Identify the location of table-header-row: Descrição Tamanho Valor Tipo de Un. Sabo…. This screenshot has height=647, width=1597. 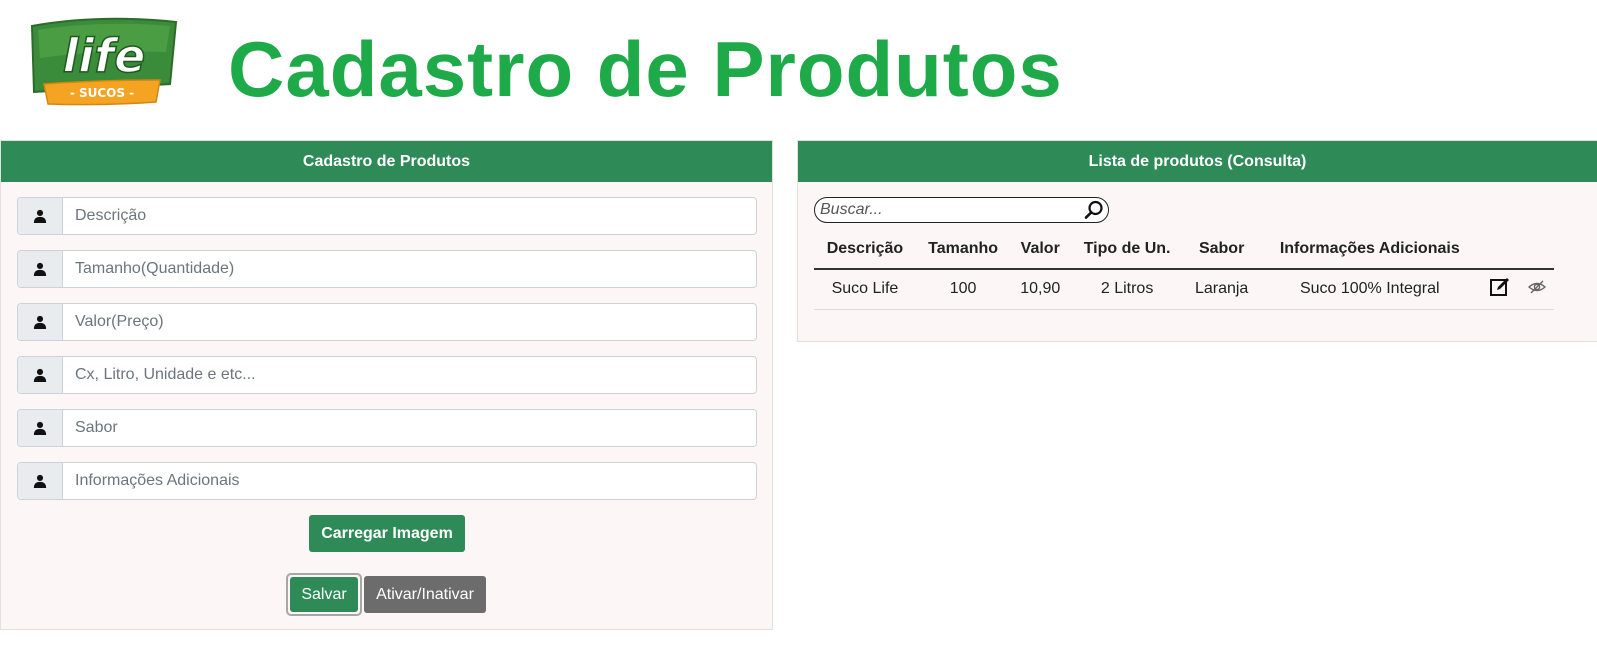
(1184, 249).